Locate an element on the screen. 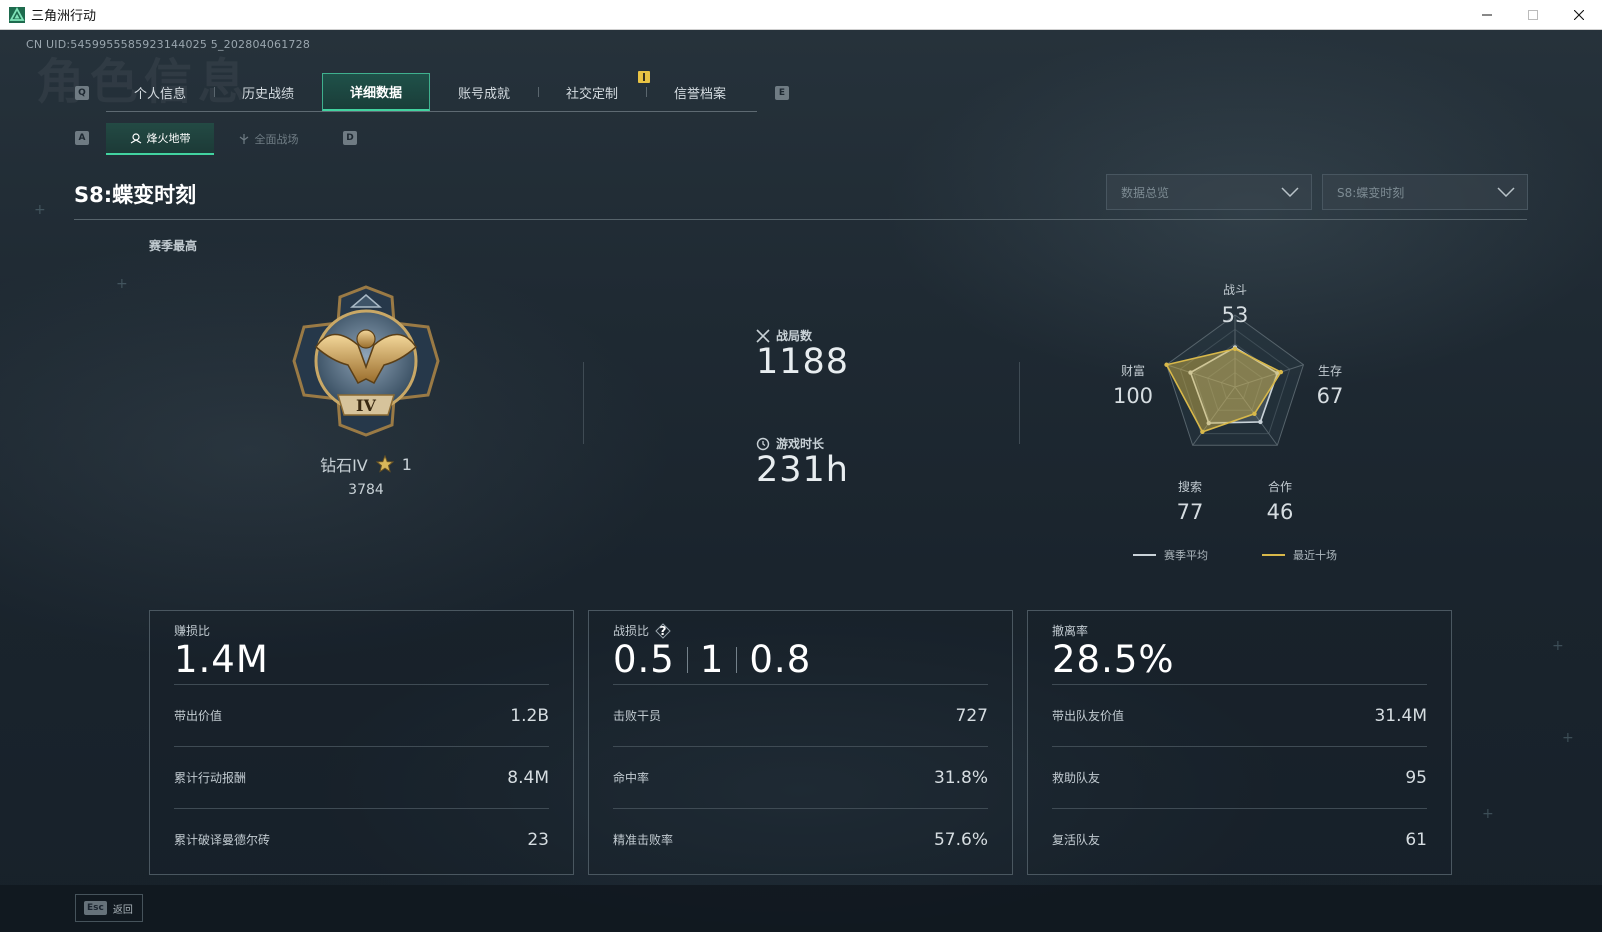 Image resolution: width=1602 pixels, height=932 pixels. dropdown-value: S8:蝶变时刻 is located at coordinates (1371, 192).